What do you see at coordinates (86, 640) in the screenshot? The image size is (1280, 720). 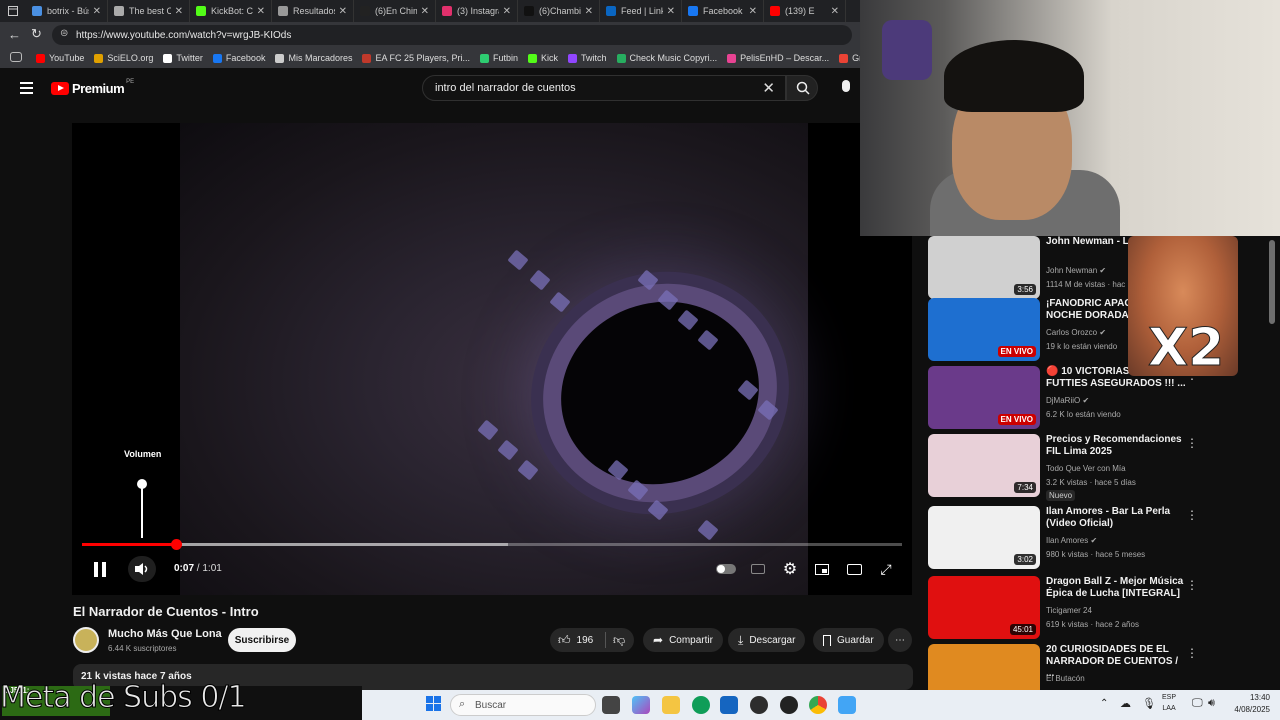 I see `channel-avatar` at bounding box center [86, 640].